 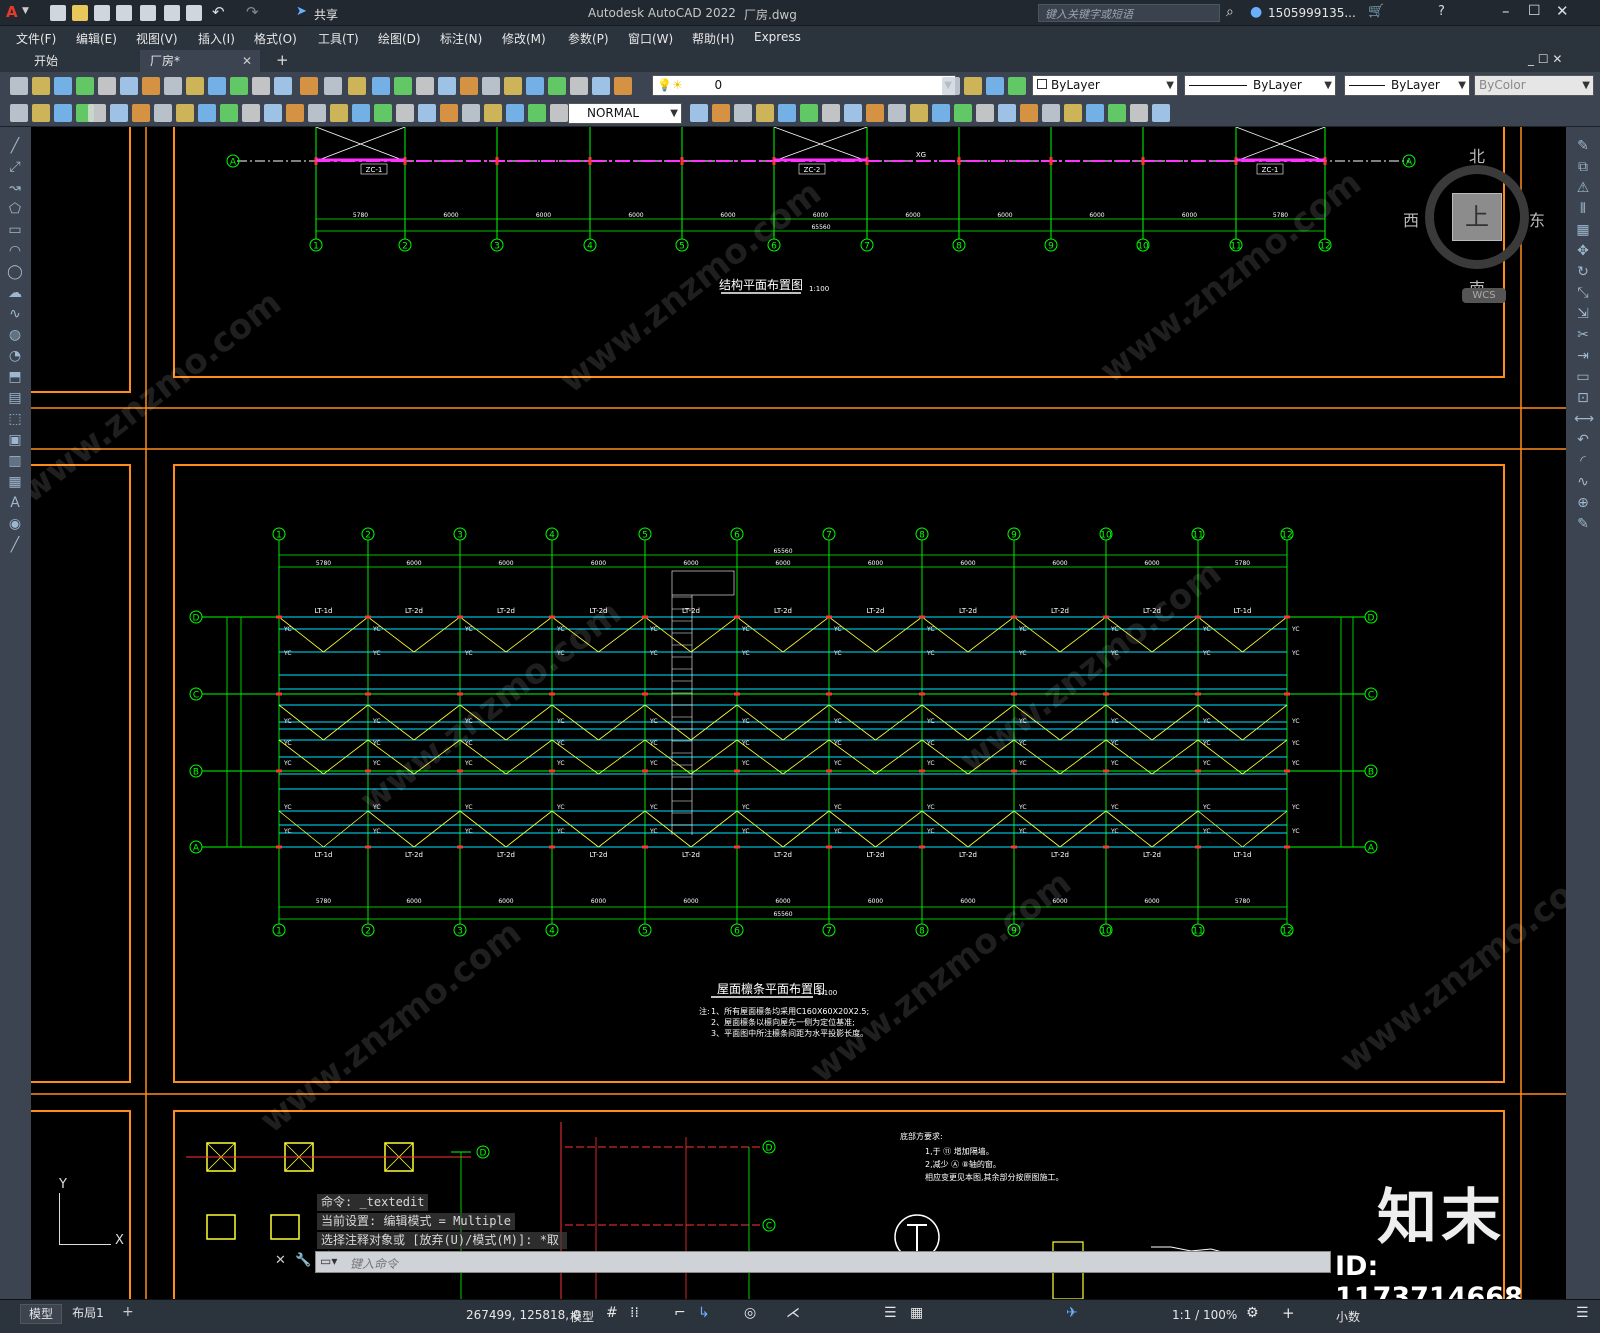 What do you see at coordinates (1506, 11) in the screenshot?
I see `minimize-icon: –` at bounding box center [1506, 11].